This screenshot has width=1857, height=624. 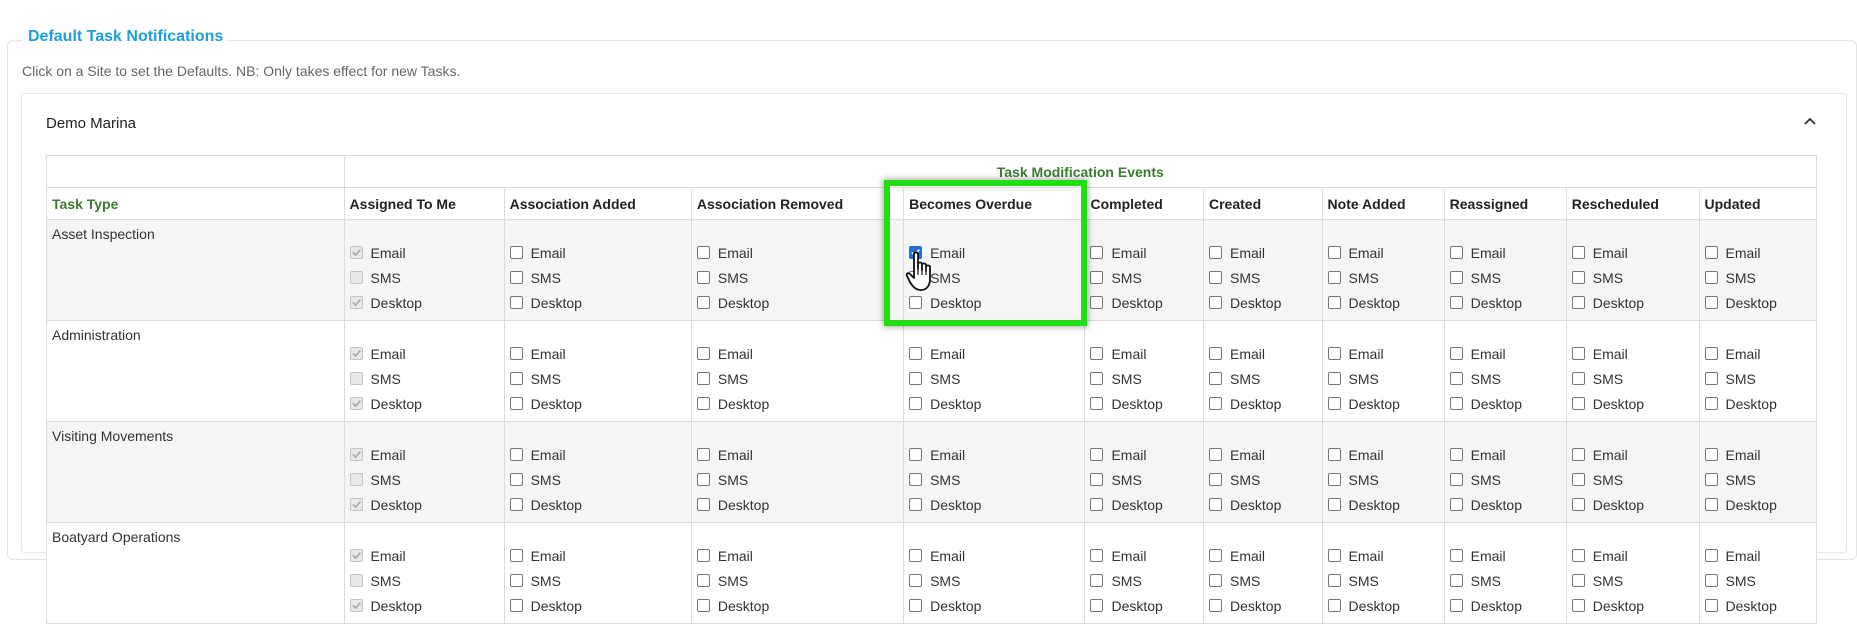 I want to click on chevron-up-icon, so click(x=1810, y=121).